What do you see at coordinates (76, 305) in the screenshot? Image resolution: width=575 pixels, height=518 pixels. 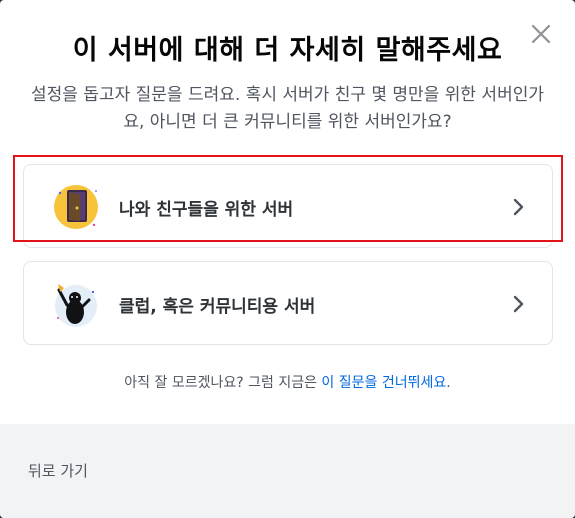 I see `club-community-icon` at bounding box center [76, 305].